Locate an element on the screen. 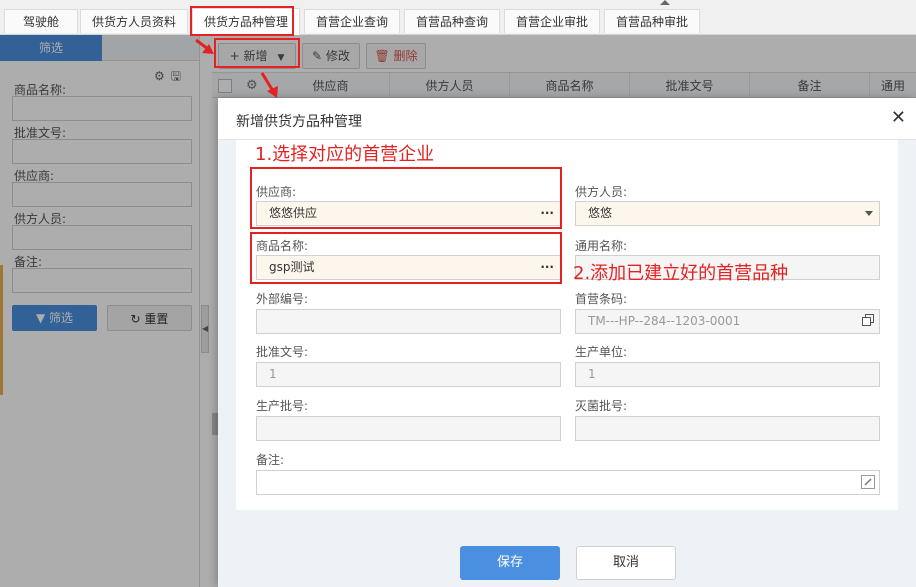  tab-cockpit: 驾驶舱 is located at coordinates (41, 21).